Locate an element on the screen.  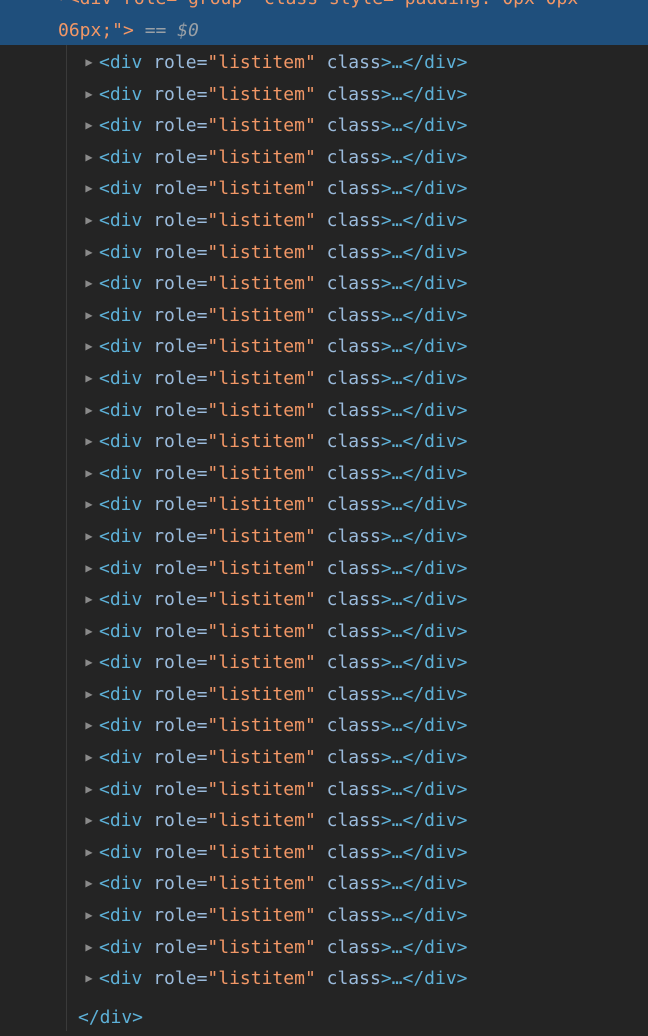
closing-tag-row: </div> is located at coordinates (110, 1018).